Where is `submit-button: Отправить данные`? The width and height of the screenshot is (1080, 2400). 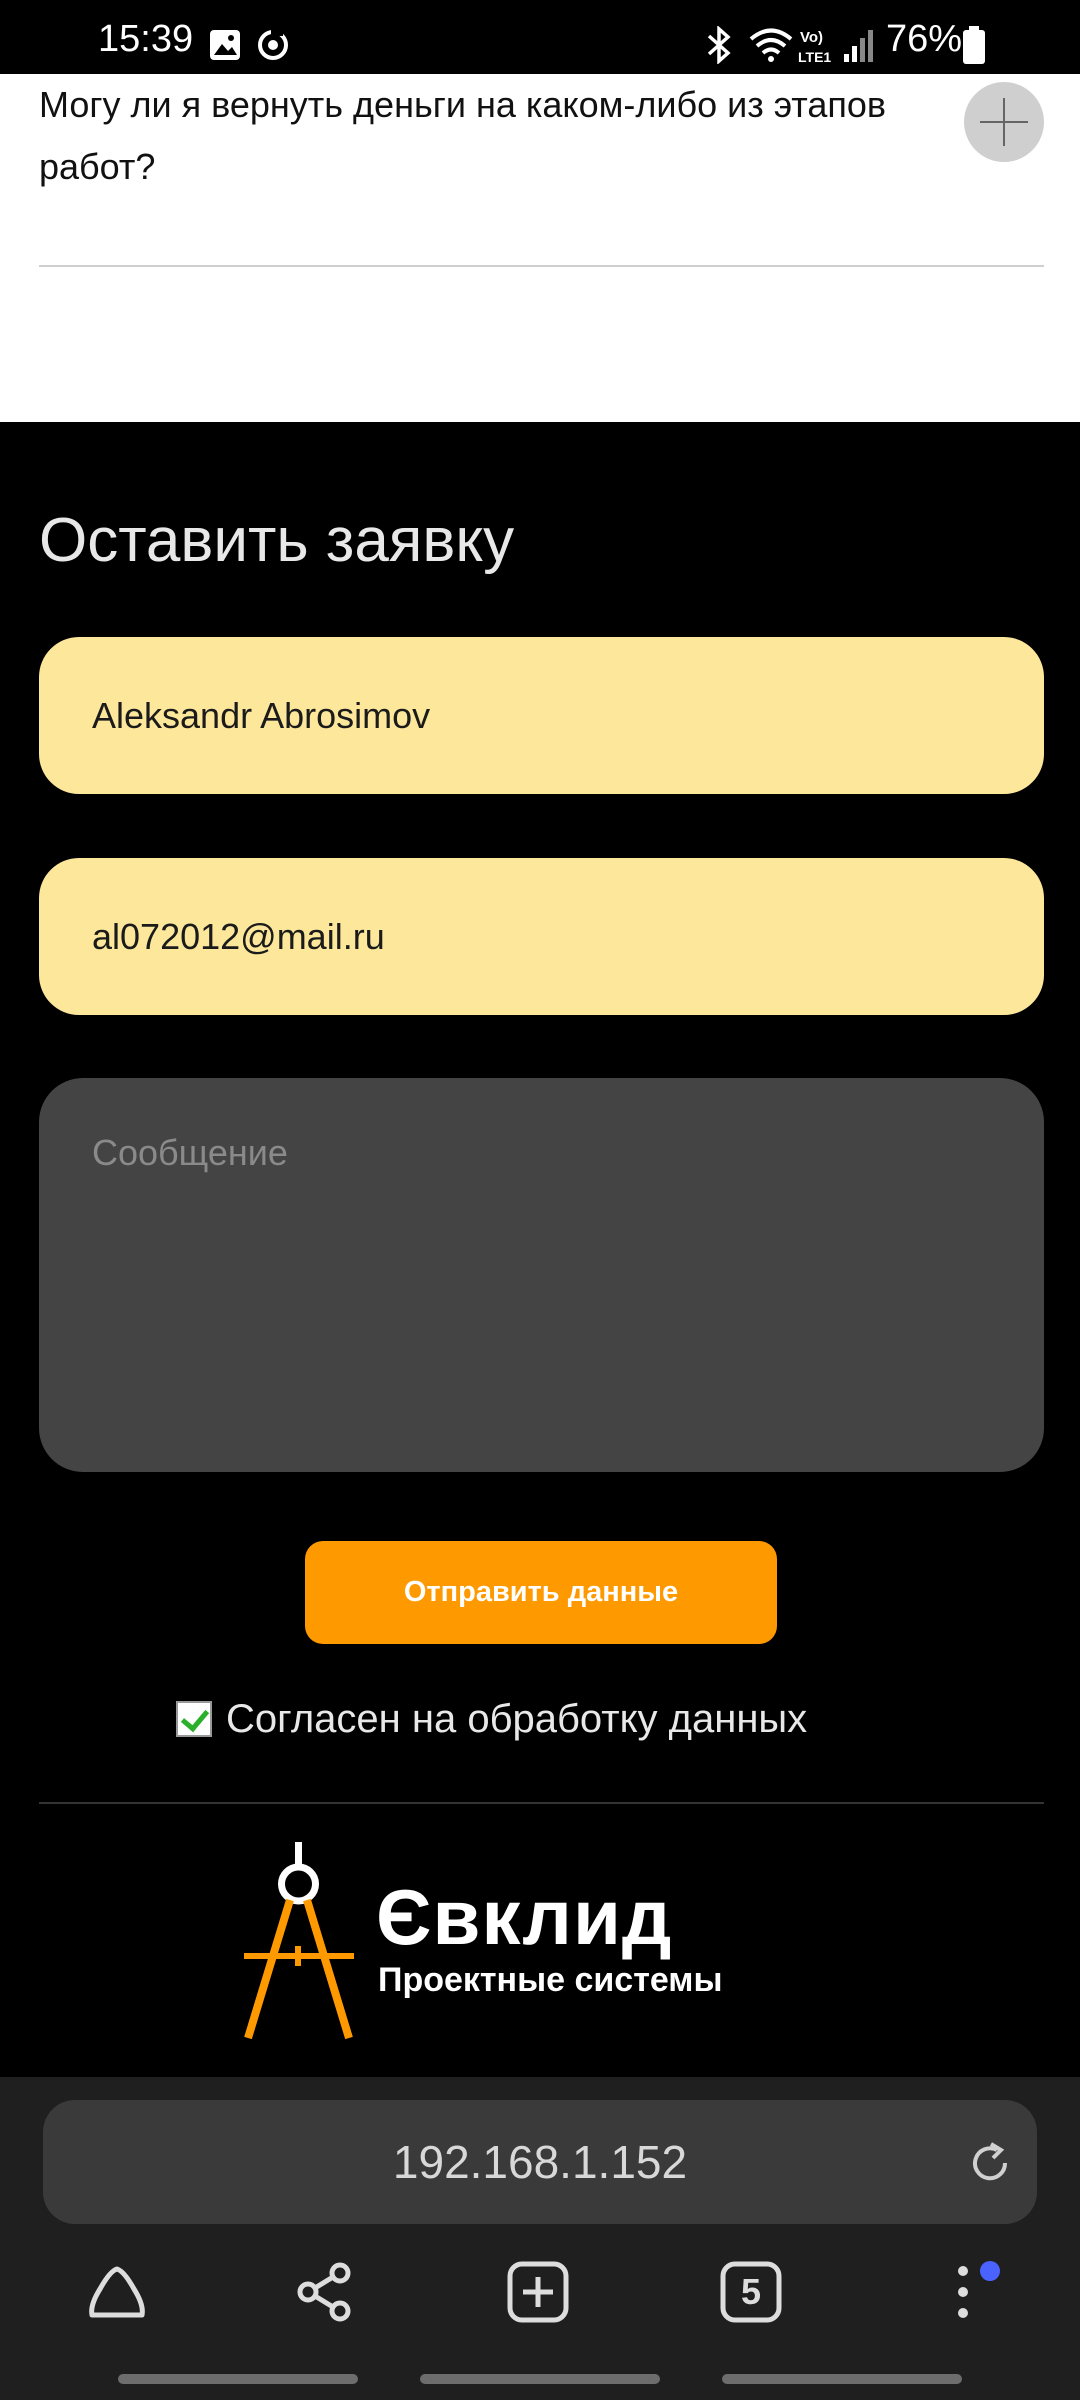
submit-button: Отправить данные is located at coordinates (541, 1592).